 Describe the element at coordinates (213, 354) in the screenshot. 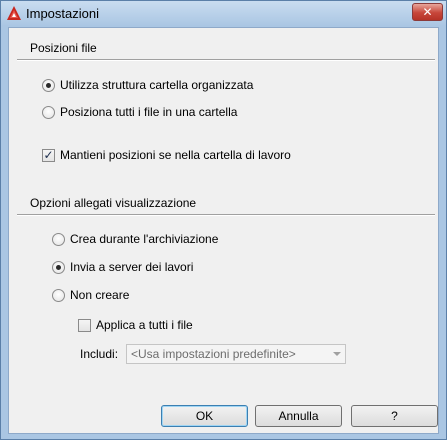

I see `include-dropdown-value: <Usa impostazioni predefinite>` at that location.